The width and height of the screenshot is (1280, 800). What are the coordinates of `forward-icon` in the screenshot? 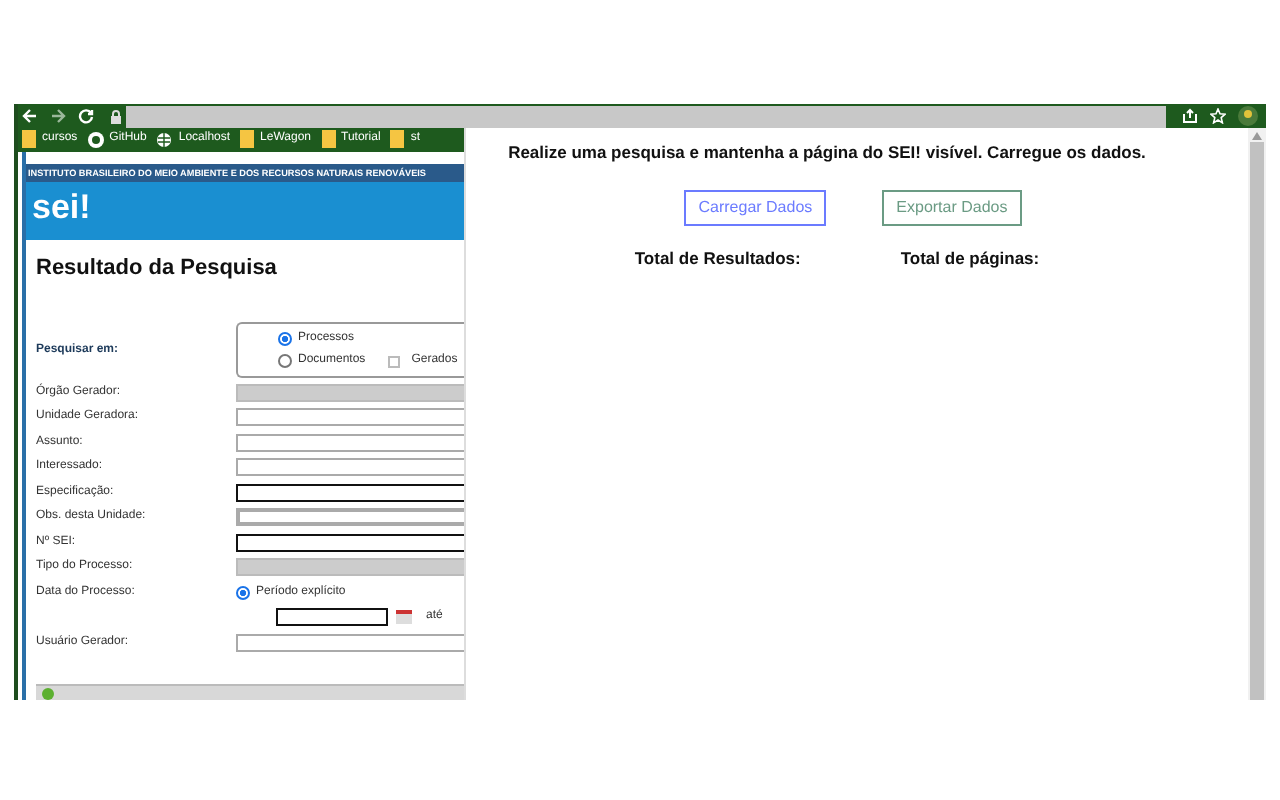 It's located at (58, 116).